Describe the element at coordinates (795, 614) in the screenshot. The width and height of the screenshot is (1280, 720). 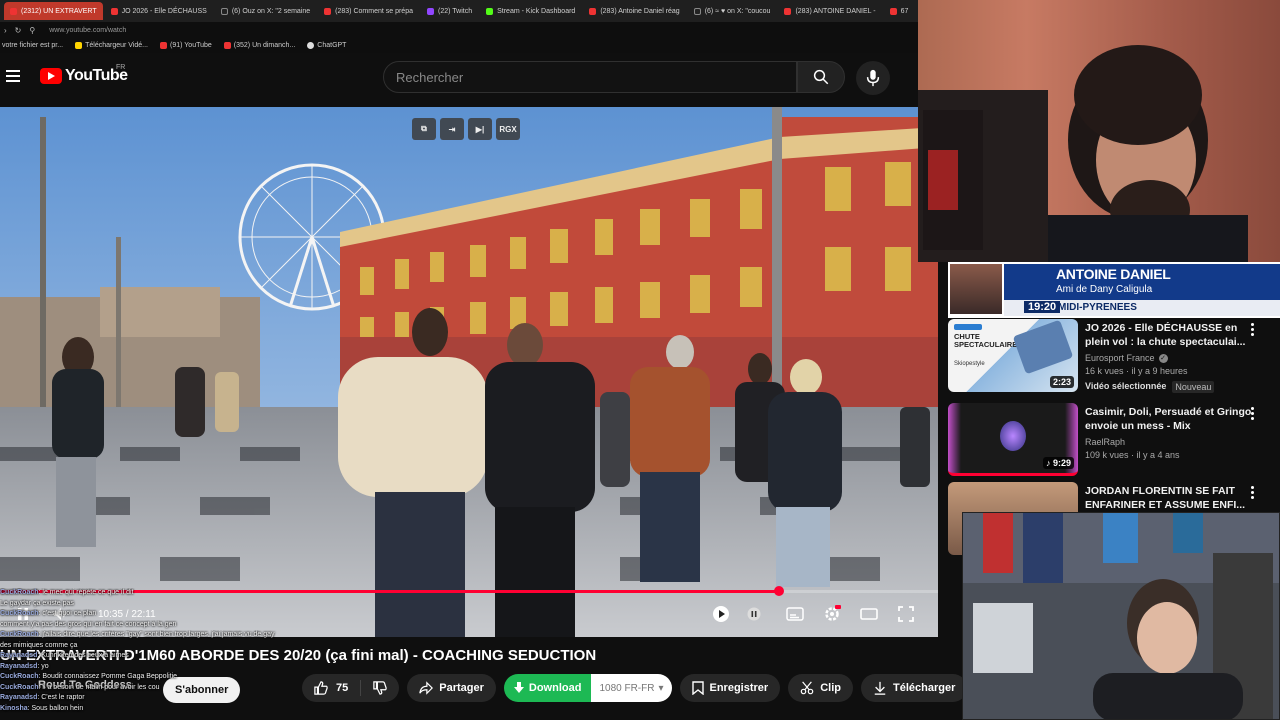
I see `subtitles-button` at that location.